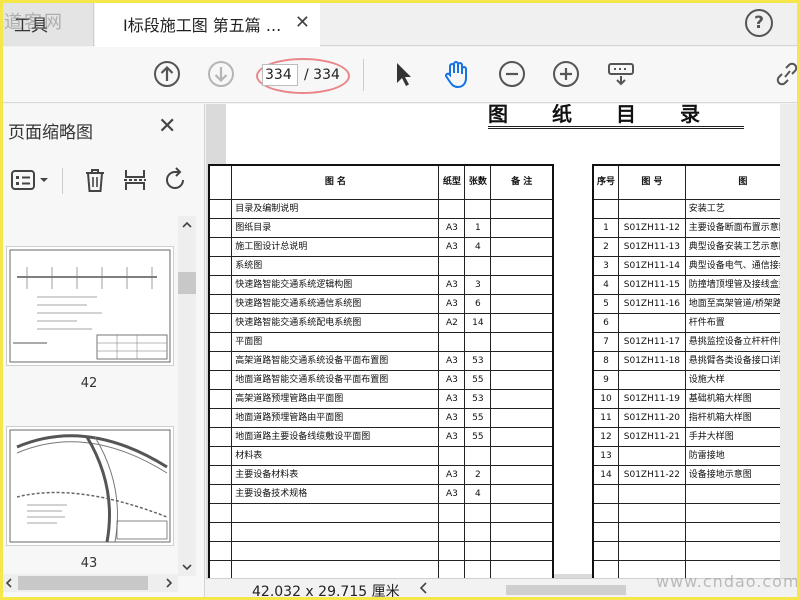  Describe the element at coordinates (786, 74) in the screenshot. I see `link-icon` at that location.